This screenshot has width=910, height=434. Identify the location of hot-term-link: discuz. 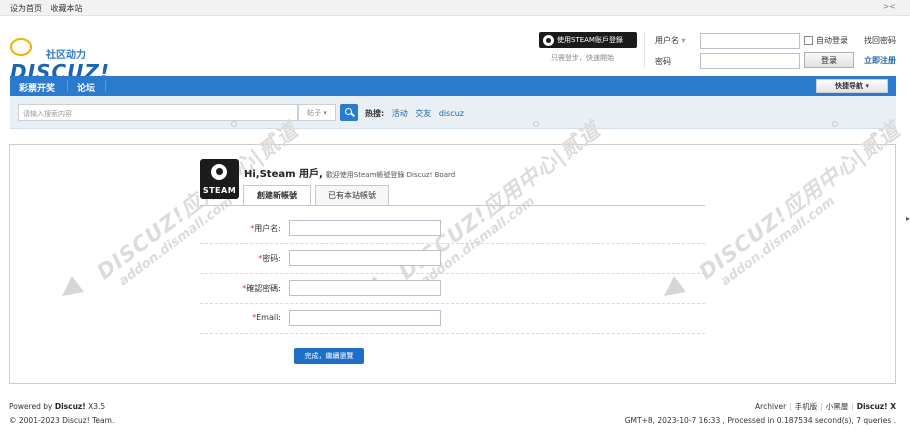
(451, 113).